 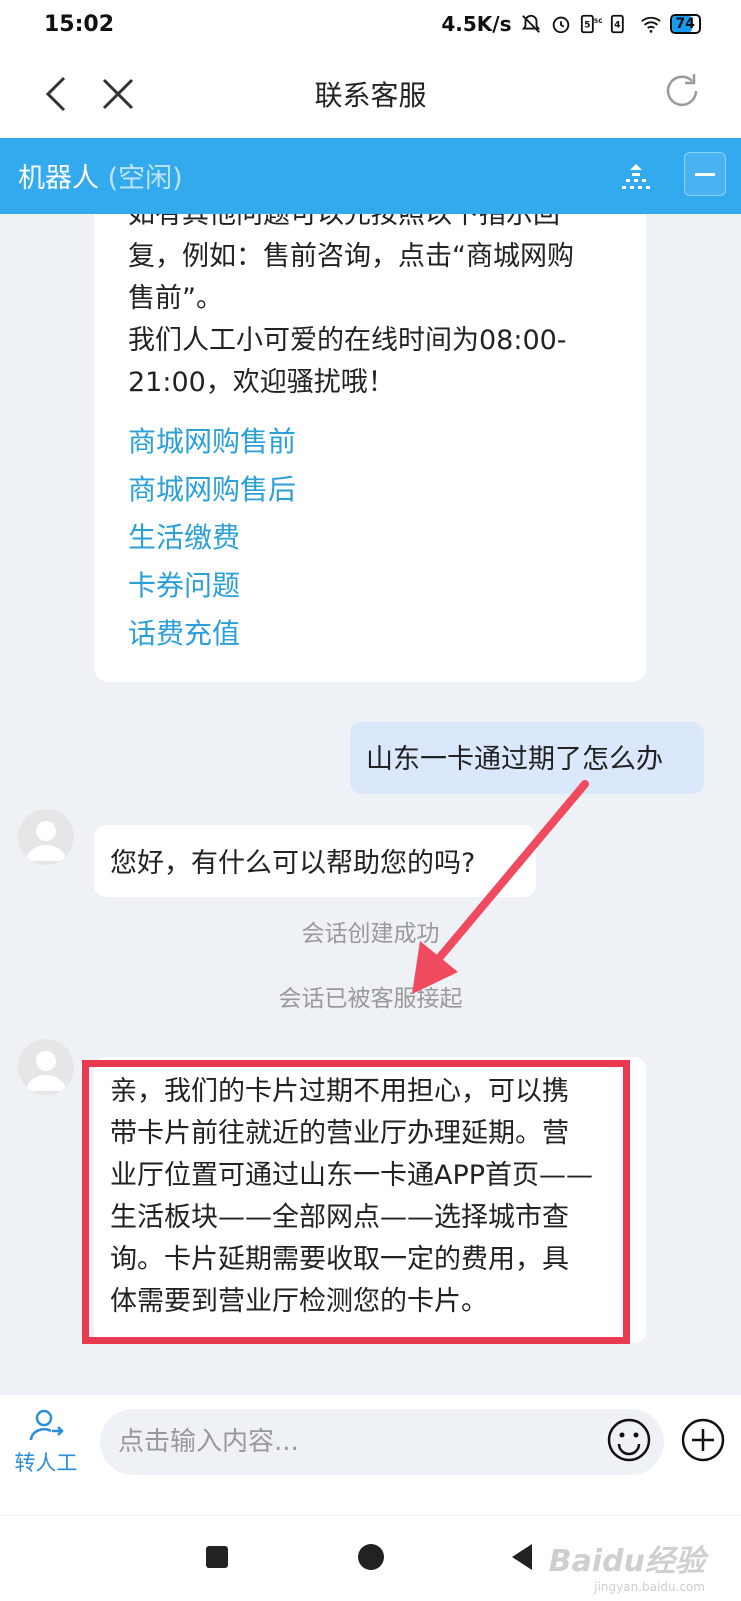 I want to click on network-speed: 4.5K/s, so click(x=476, y=24).